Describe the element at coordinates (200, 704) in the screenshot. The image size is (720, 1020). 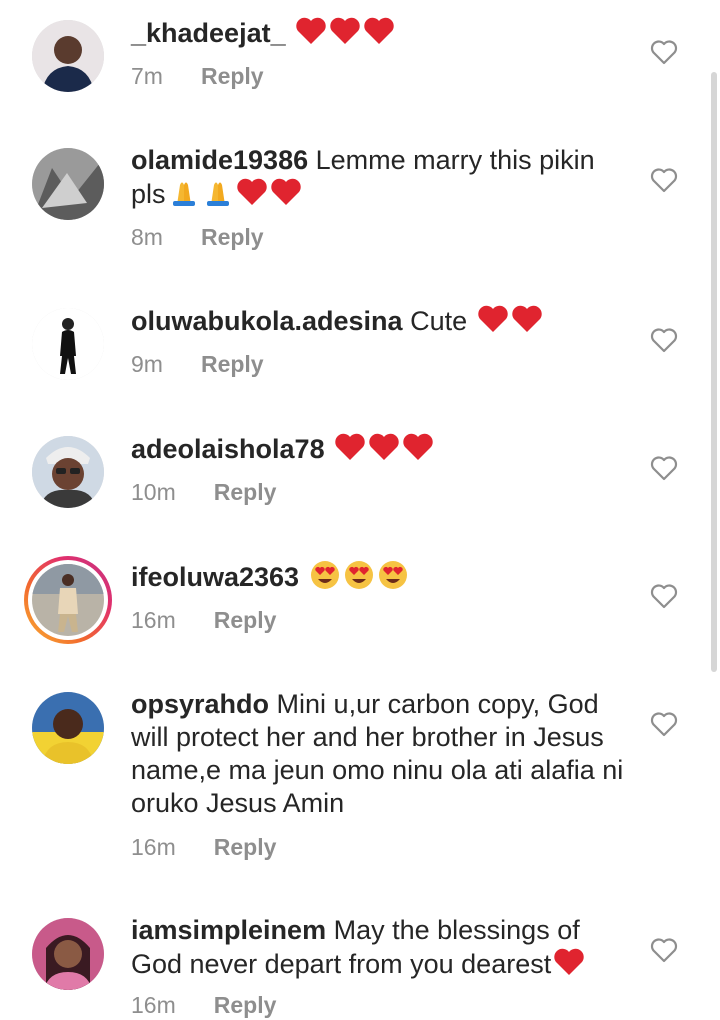
I see `comment-username: opsyrahdo` at that location.